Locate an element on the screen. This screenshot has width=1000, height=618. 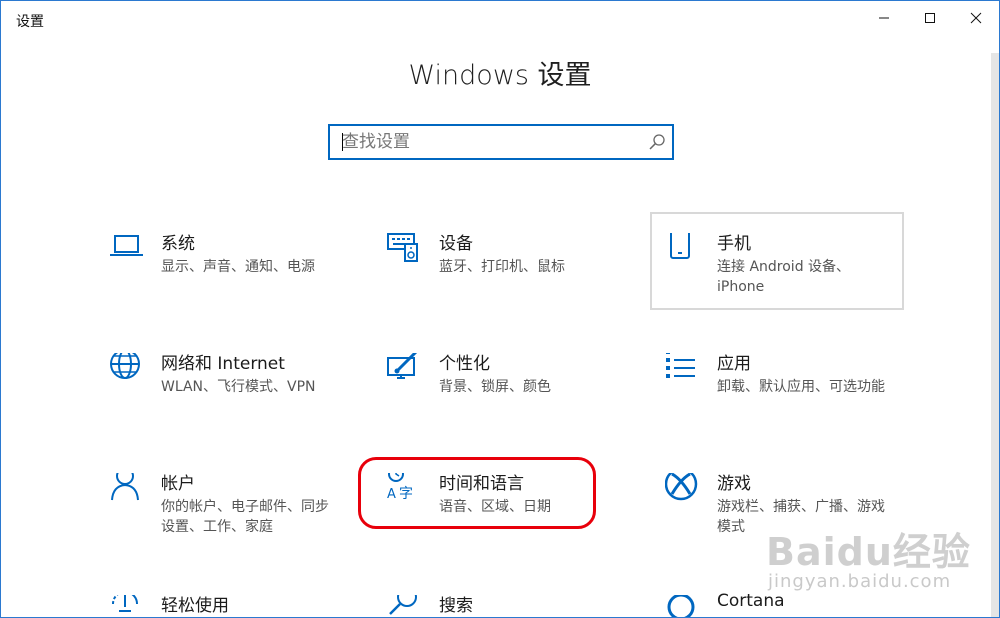
category-title: 时间和语言 is located at coordinates (481, 484).